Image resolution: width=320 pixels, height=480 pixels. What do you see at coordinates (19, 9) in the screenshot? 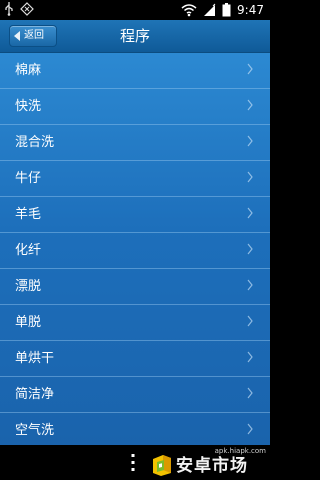
I see `status-left-icons` at bounding box center [19, 9].